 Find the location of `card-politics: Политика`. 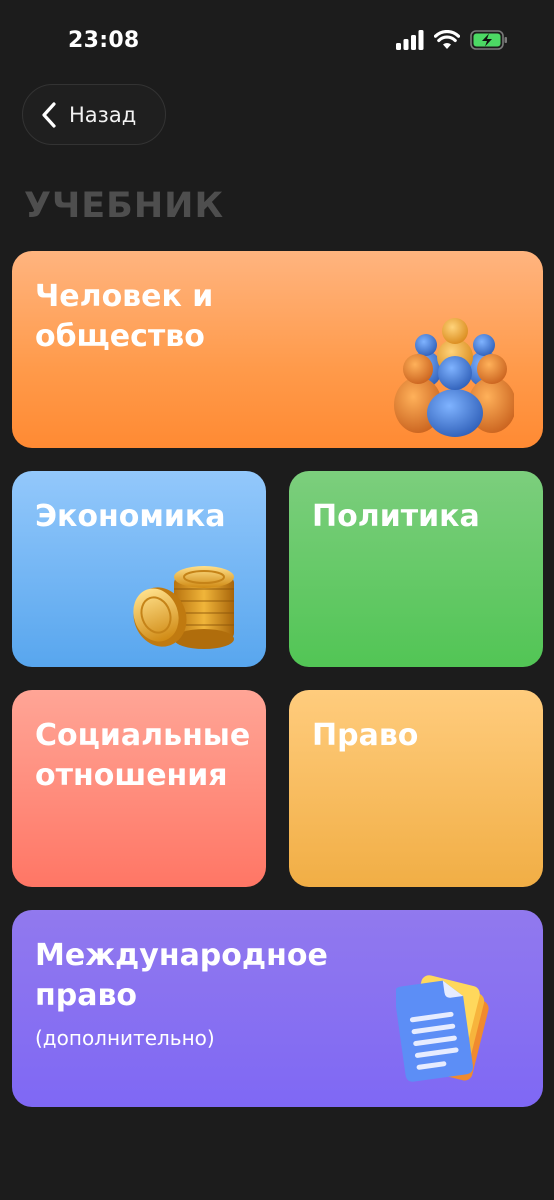

card-politics: Политика is located at coordinates (416, 569).